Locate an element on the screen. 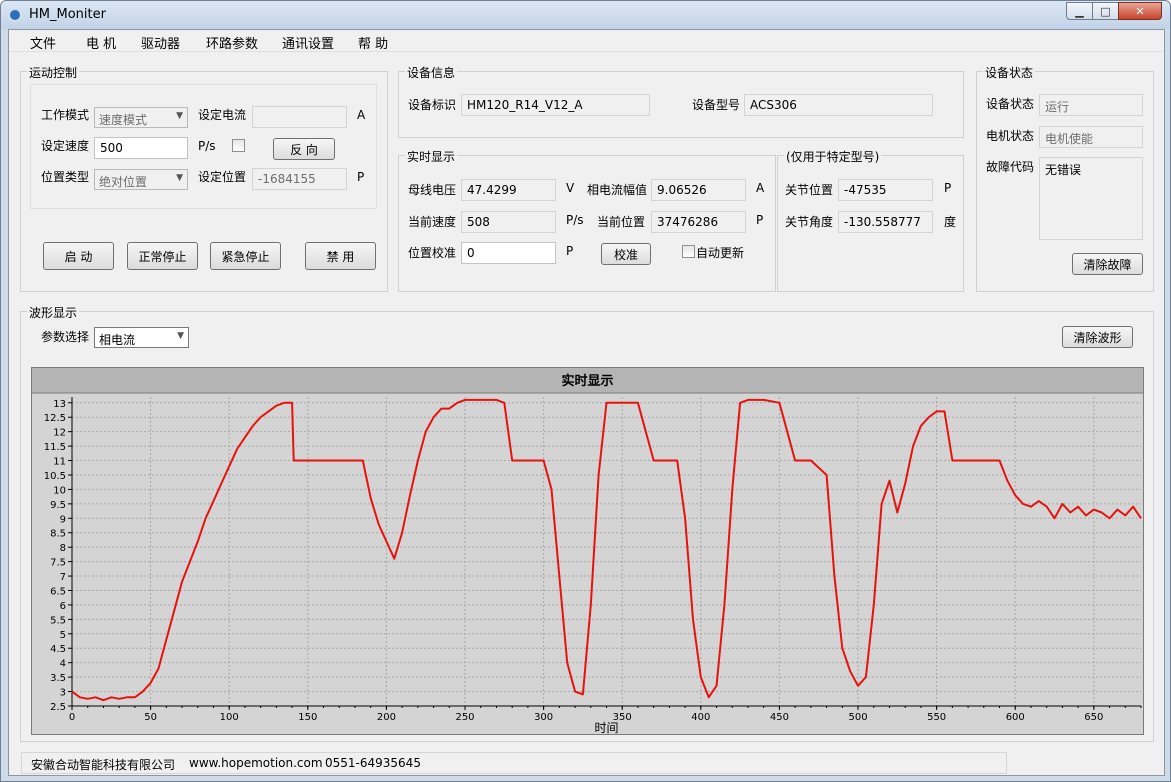 This screenshot has width=1171, height=782. y-tick-label: 2.5 is located at coordinates (58, 707).